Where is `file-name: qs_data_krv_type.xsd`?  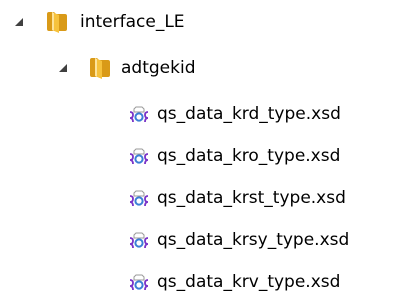
file-name: qs_data_krv_type.xsd is located at coordinates (249, 282).